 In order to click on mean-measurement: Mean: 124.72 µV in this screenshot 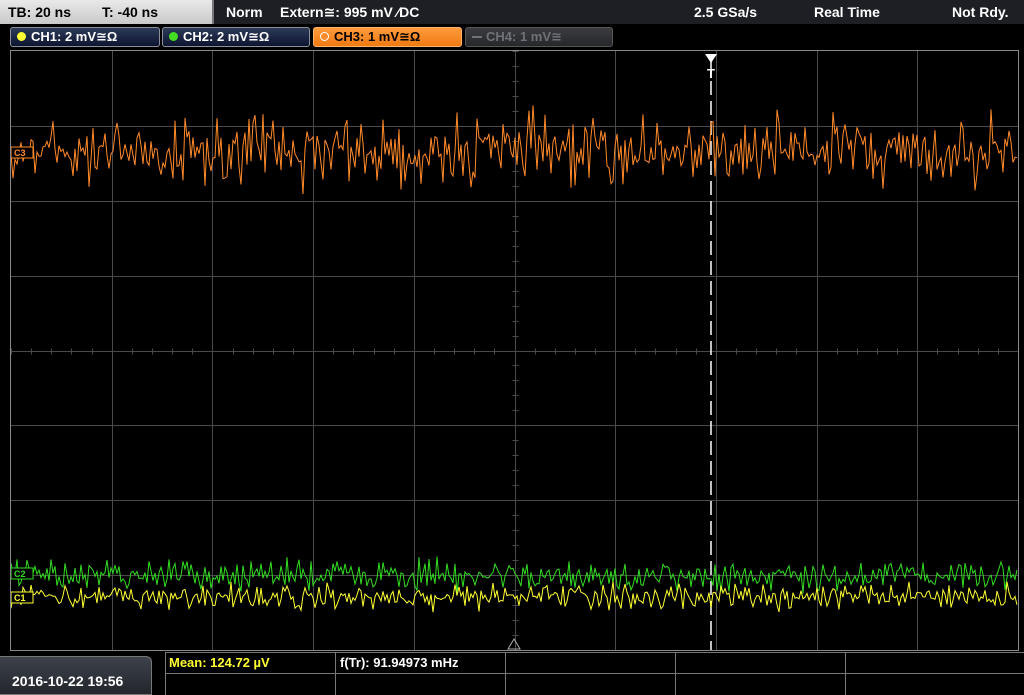, I will do `click(219, 662)`.